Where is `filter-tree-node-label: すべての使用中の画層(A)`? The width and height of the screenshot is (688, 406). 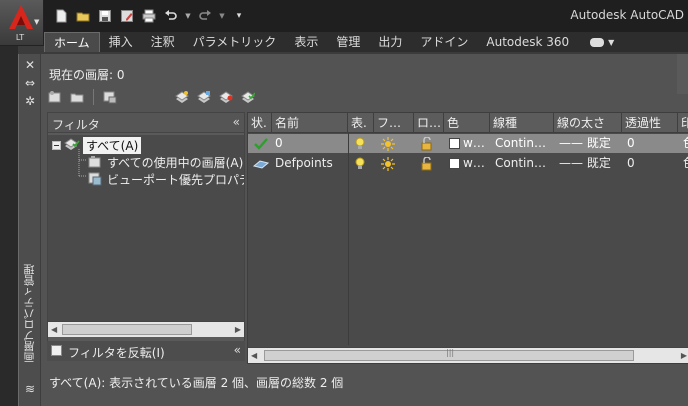
filter-tree-node-label: すべての使用中の画層(A) is located at coordinates (175, 162).